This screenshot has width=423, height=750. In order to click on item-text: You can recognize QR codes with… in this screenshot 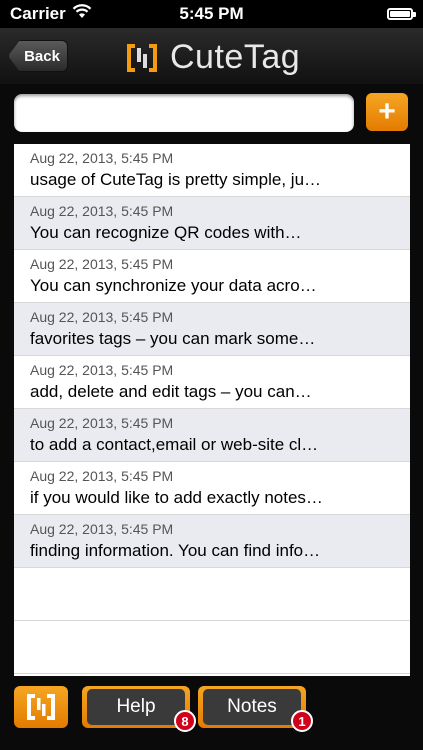, I will do `click(166, 232)`.